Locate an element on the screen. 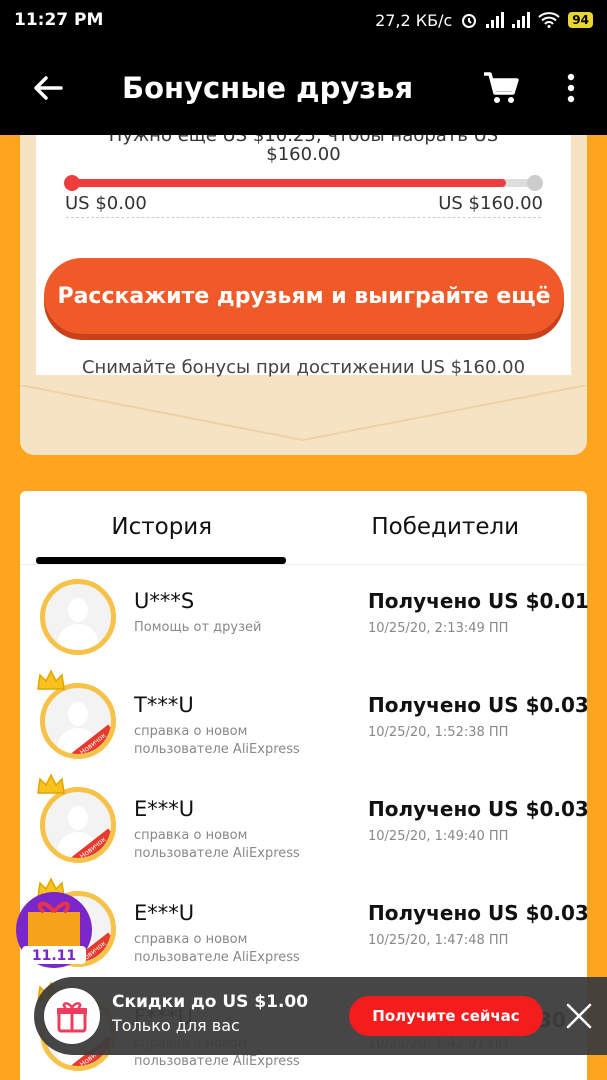  ticket-notch-left is located at coordinates (26, 347).